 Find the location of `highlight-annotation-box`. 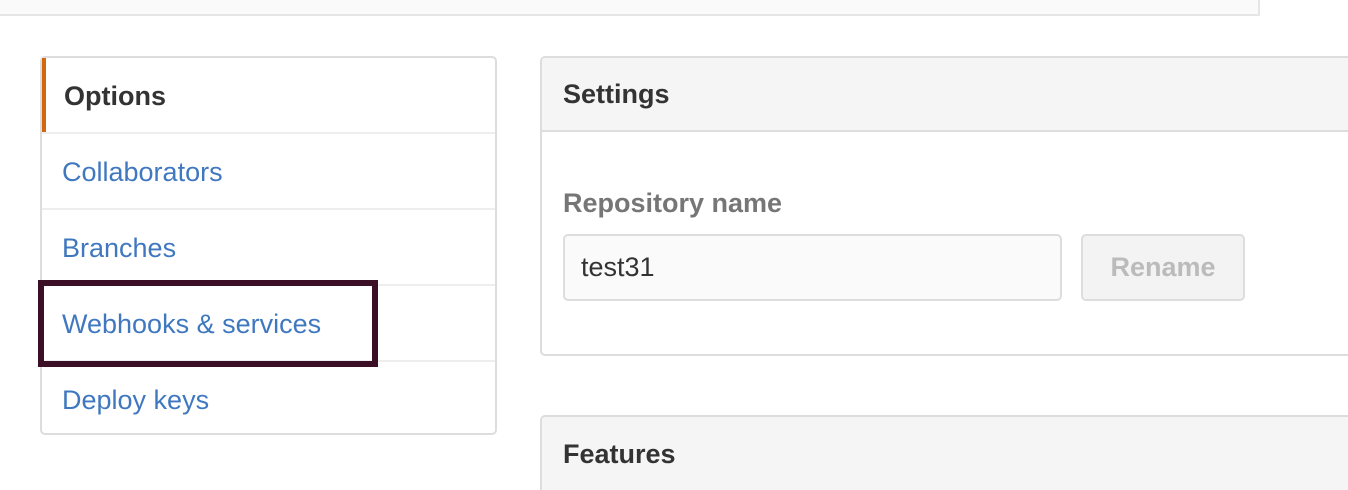

highlight-annotation-box is located at coordinates (208, 323).